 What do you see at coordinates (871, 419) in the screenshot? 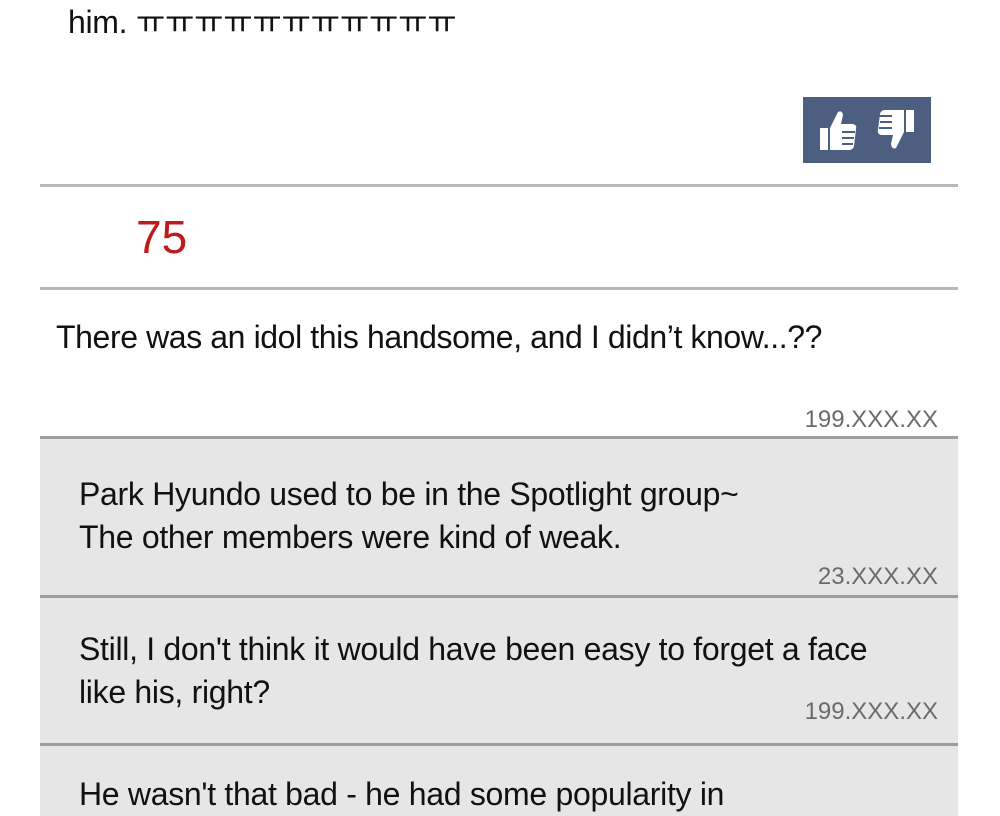
I see `comment-ip: 199.XXX.XX` at bounding box center [871, 419].